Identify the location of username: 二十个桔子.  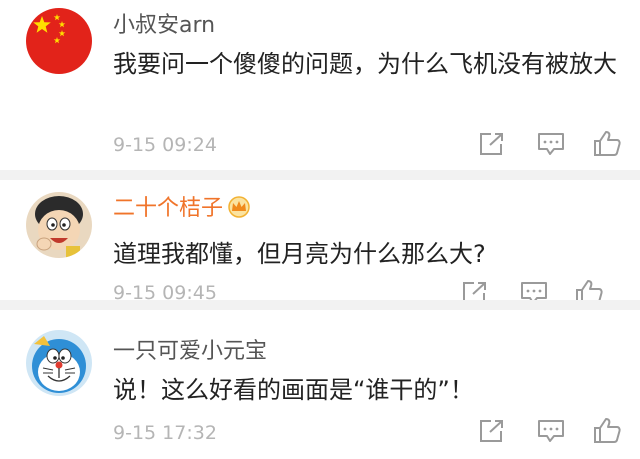
(182, 210).